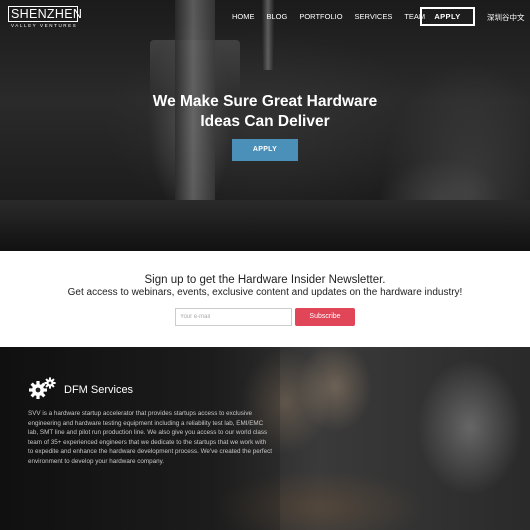 This screenshot has height=530, width=530. What do you see at coordinates (243, 16) in the screenshot?
I see `nav-home: HOME` at bounding box center [243, 16].